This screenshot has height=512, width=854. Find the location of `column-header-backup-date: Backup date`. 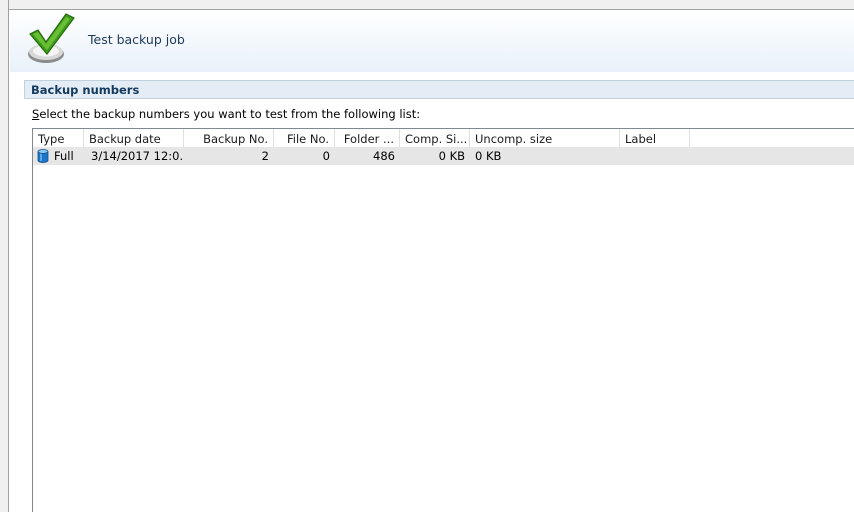

column-header-backup-date: Backup date is located at coordinates (134, 139).